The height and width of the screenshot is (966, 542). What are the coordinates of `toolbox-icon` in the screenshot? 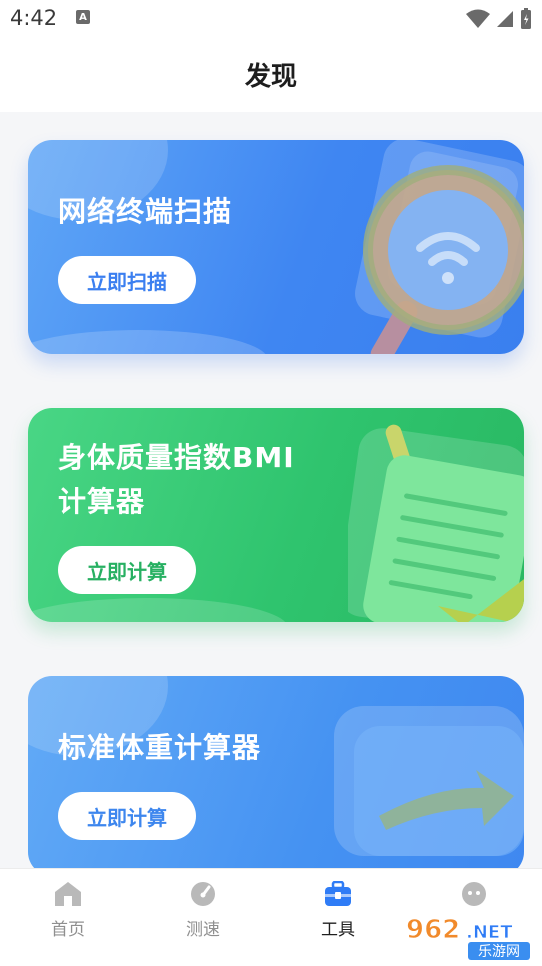 It's located at (338, 893).